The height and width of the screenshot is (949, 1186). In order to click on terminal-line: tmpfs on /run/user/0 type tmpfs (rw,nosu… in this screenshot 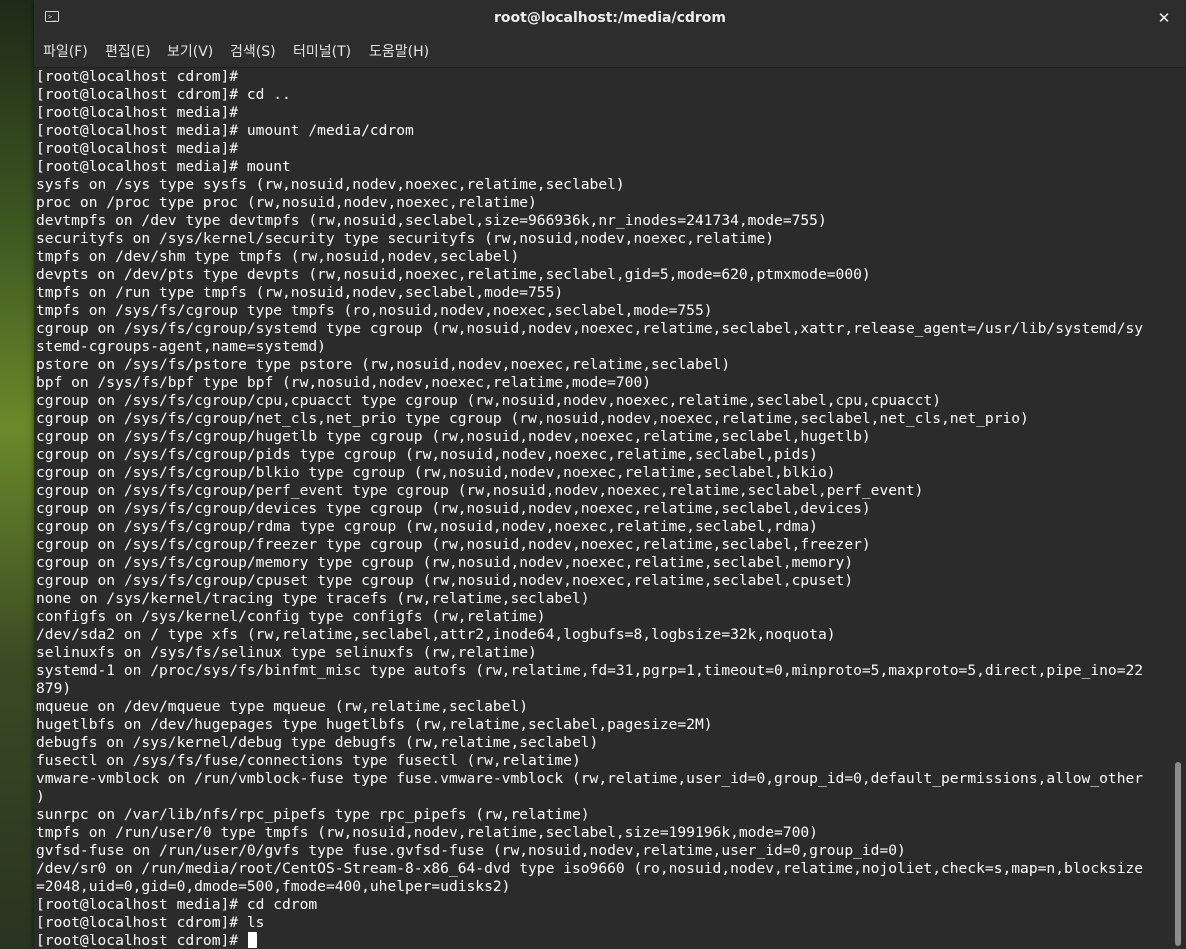, I will do `click(427, 832)`.